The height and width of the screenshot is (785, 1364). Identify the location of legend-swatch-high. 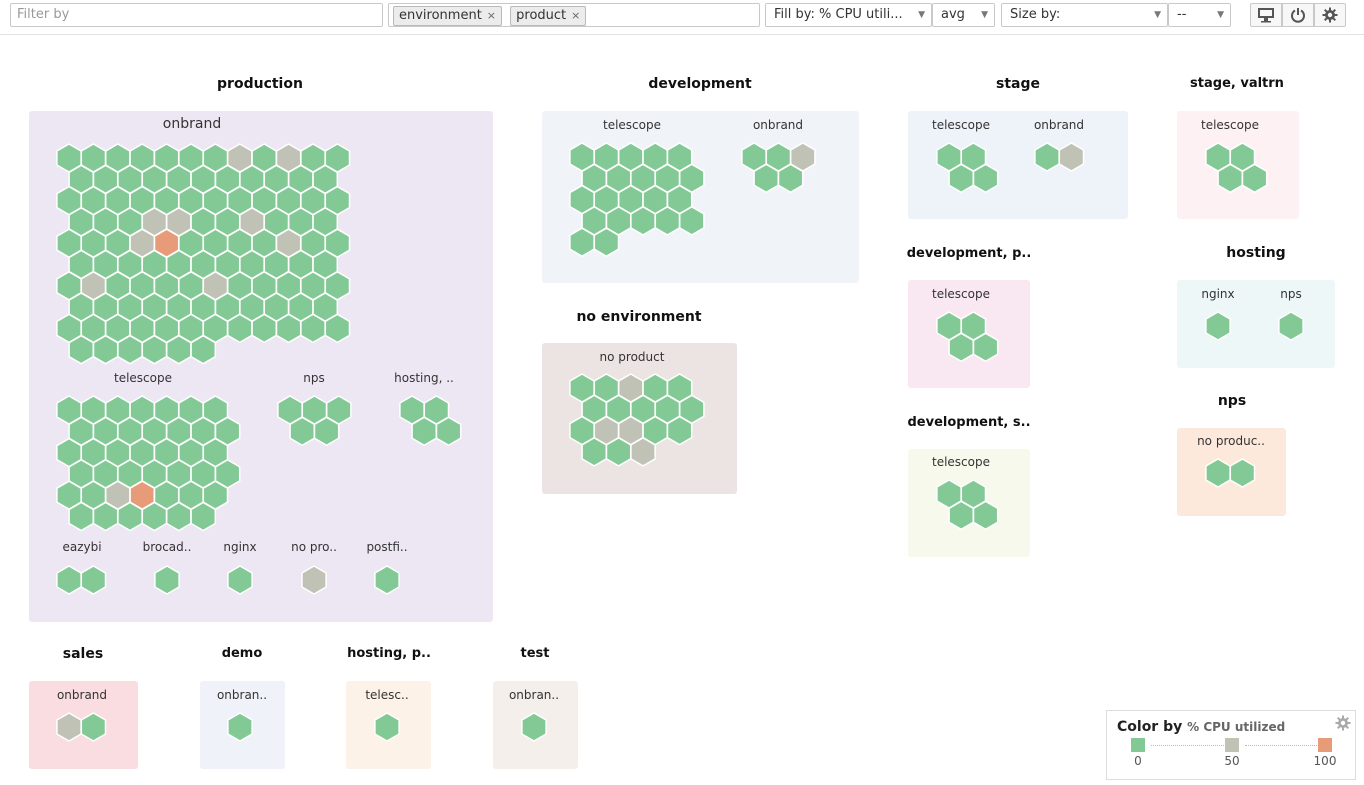
(1325, 745).